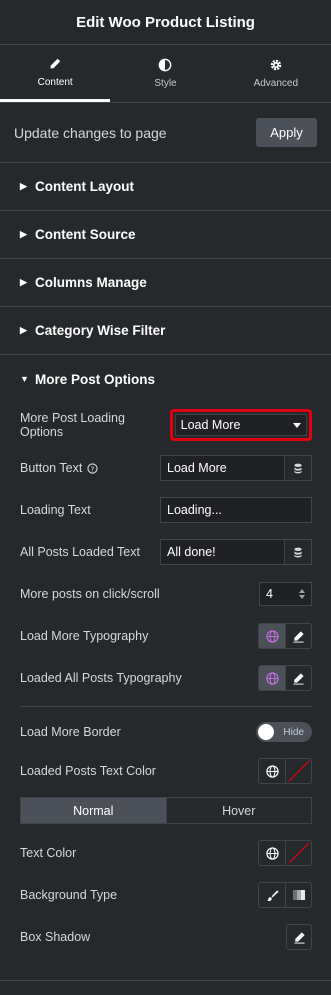  Describe the element at coordinates (166, 594) in the screenshot. I see `control-posts-click: More posts on click/scroll 4` at that location.